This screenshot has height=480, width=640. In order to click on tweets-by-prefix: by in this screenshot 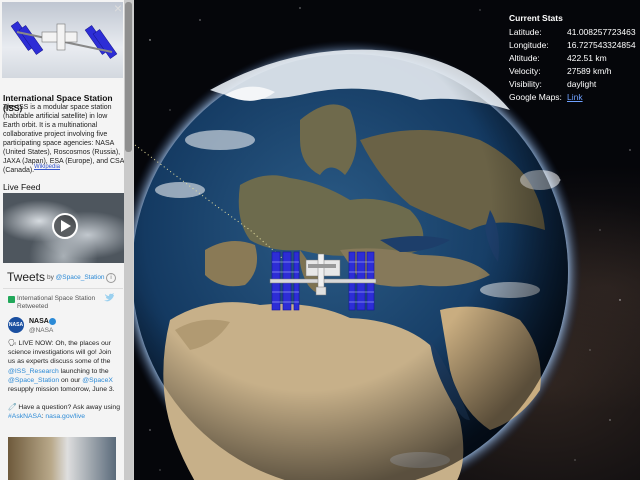, I will do `click(51, 277)`.